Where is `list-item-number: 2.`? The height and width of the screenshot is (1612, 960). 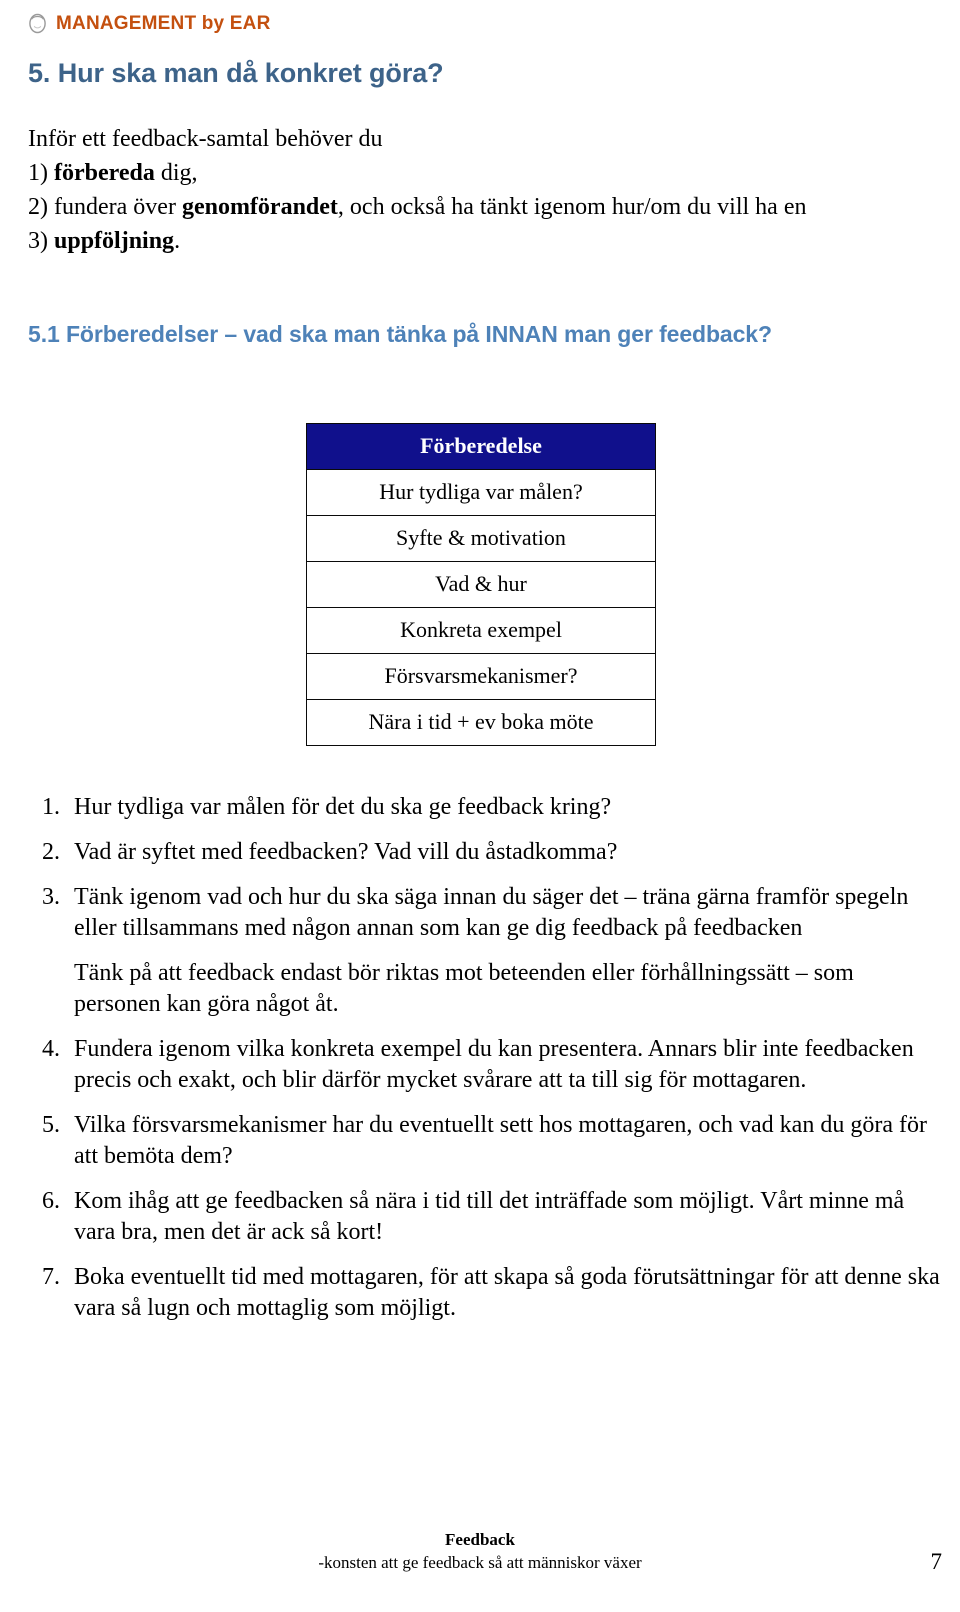 list-item-number: 2. is located at coordinates (51, 852).